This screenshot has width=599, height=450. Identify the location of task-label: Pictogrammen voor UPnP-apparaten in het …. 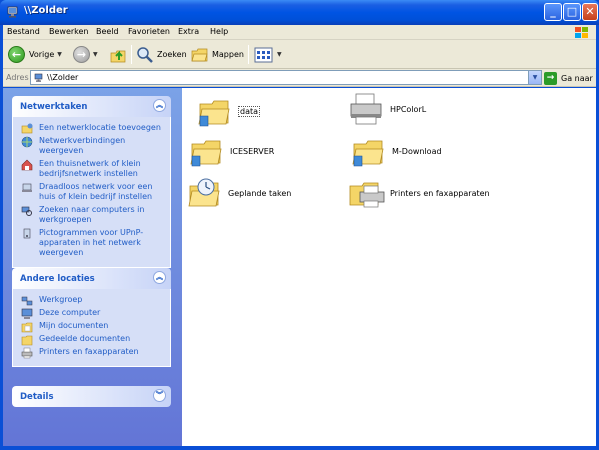
(91, 242).